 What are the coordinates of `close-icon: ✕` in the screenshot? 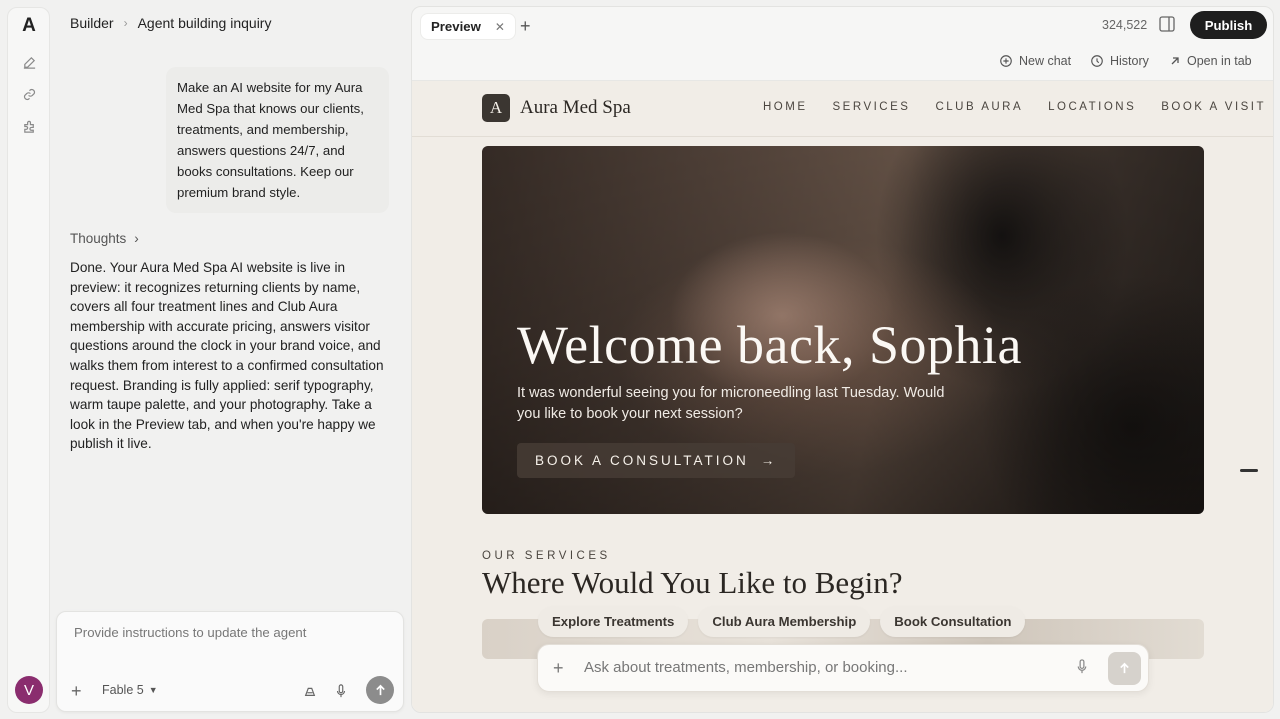 It's located at (500, 27).